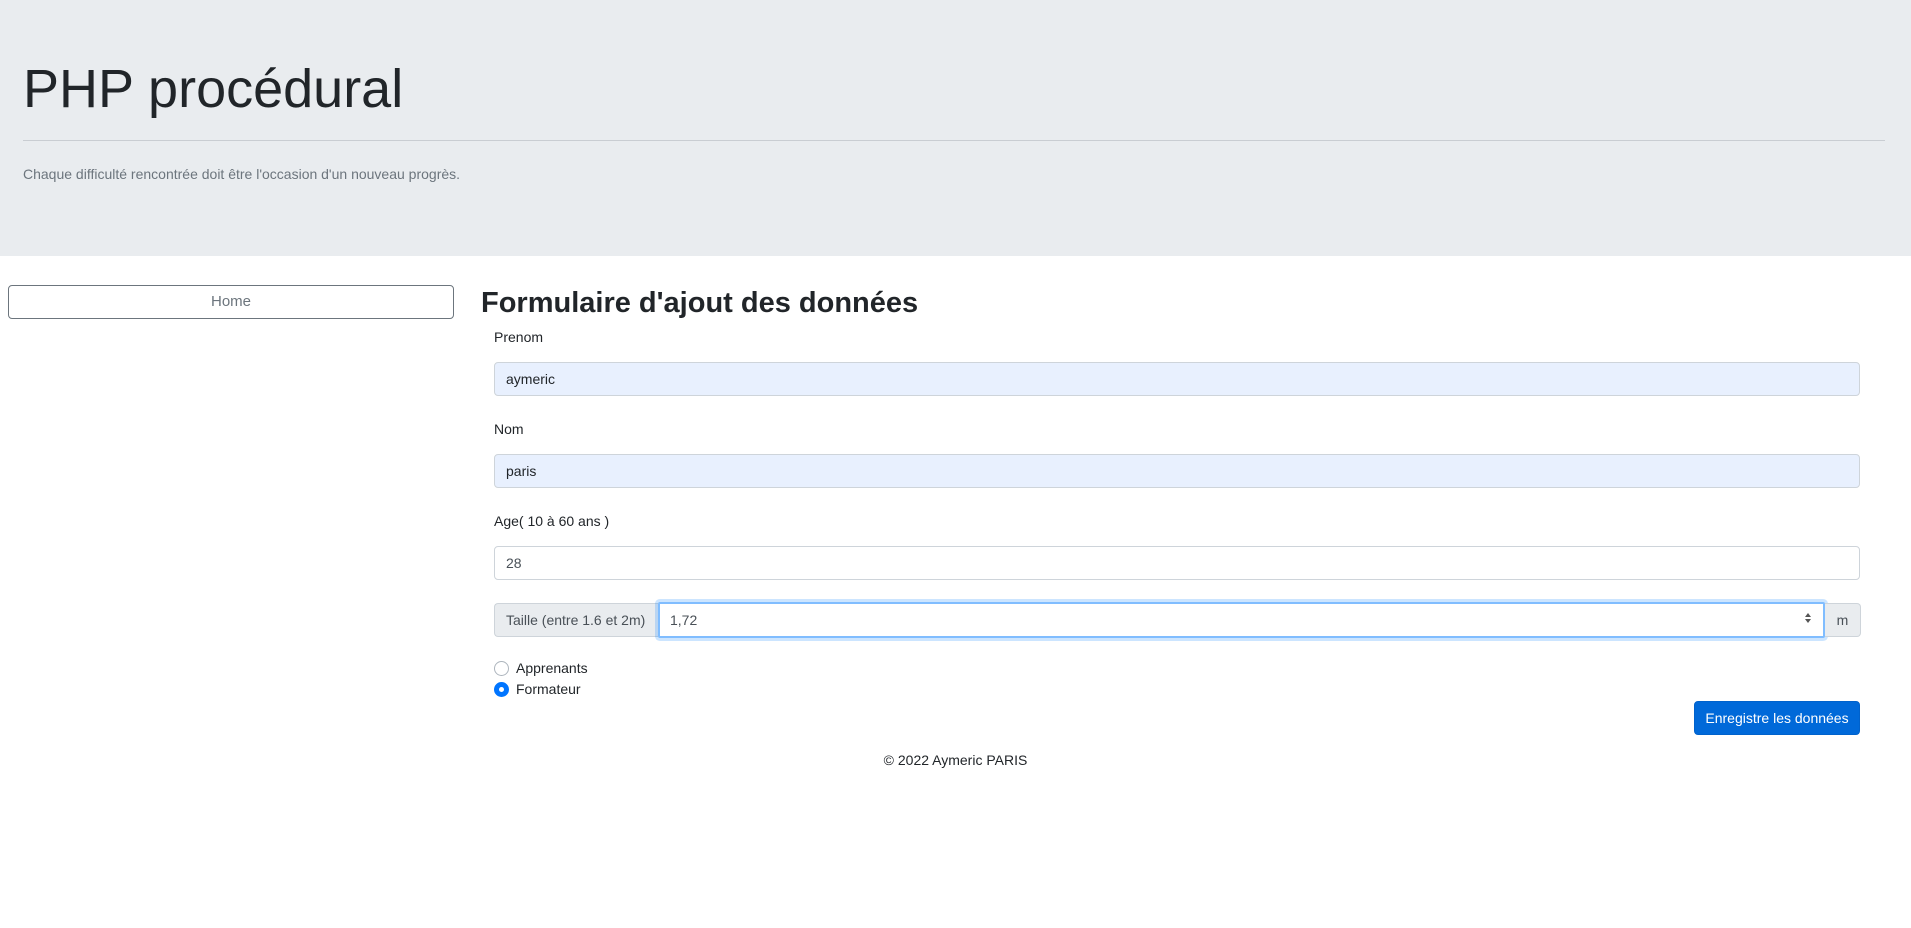 The height and width of the screenshot is (928, 1911). I want to click on radio-formateur: Formateur, so click(537, 689).